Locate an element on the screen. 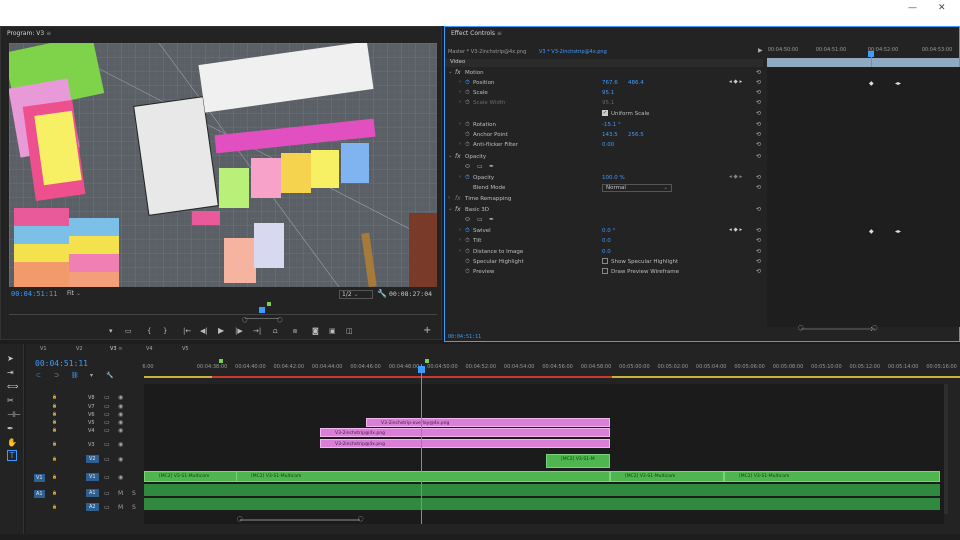 The image size is (960, 540). ec-playhead-head is located at coordinates (871, 54).